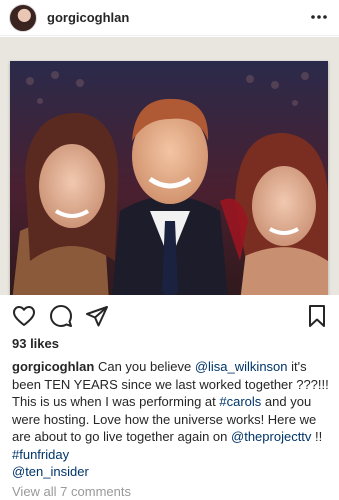  What do you see at coordinates (24, 316) in the screenshot?
I see `heart-icon` at bounding box center [24, 316].